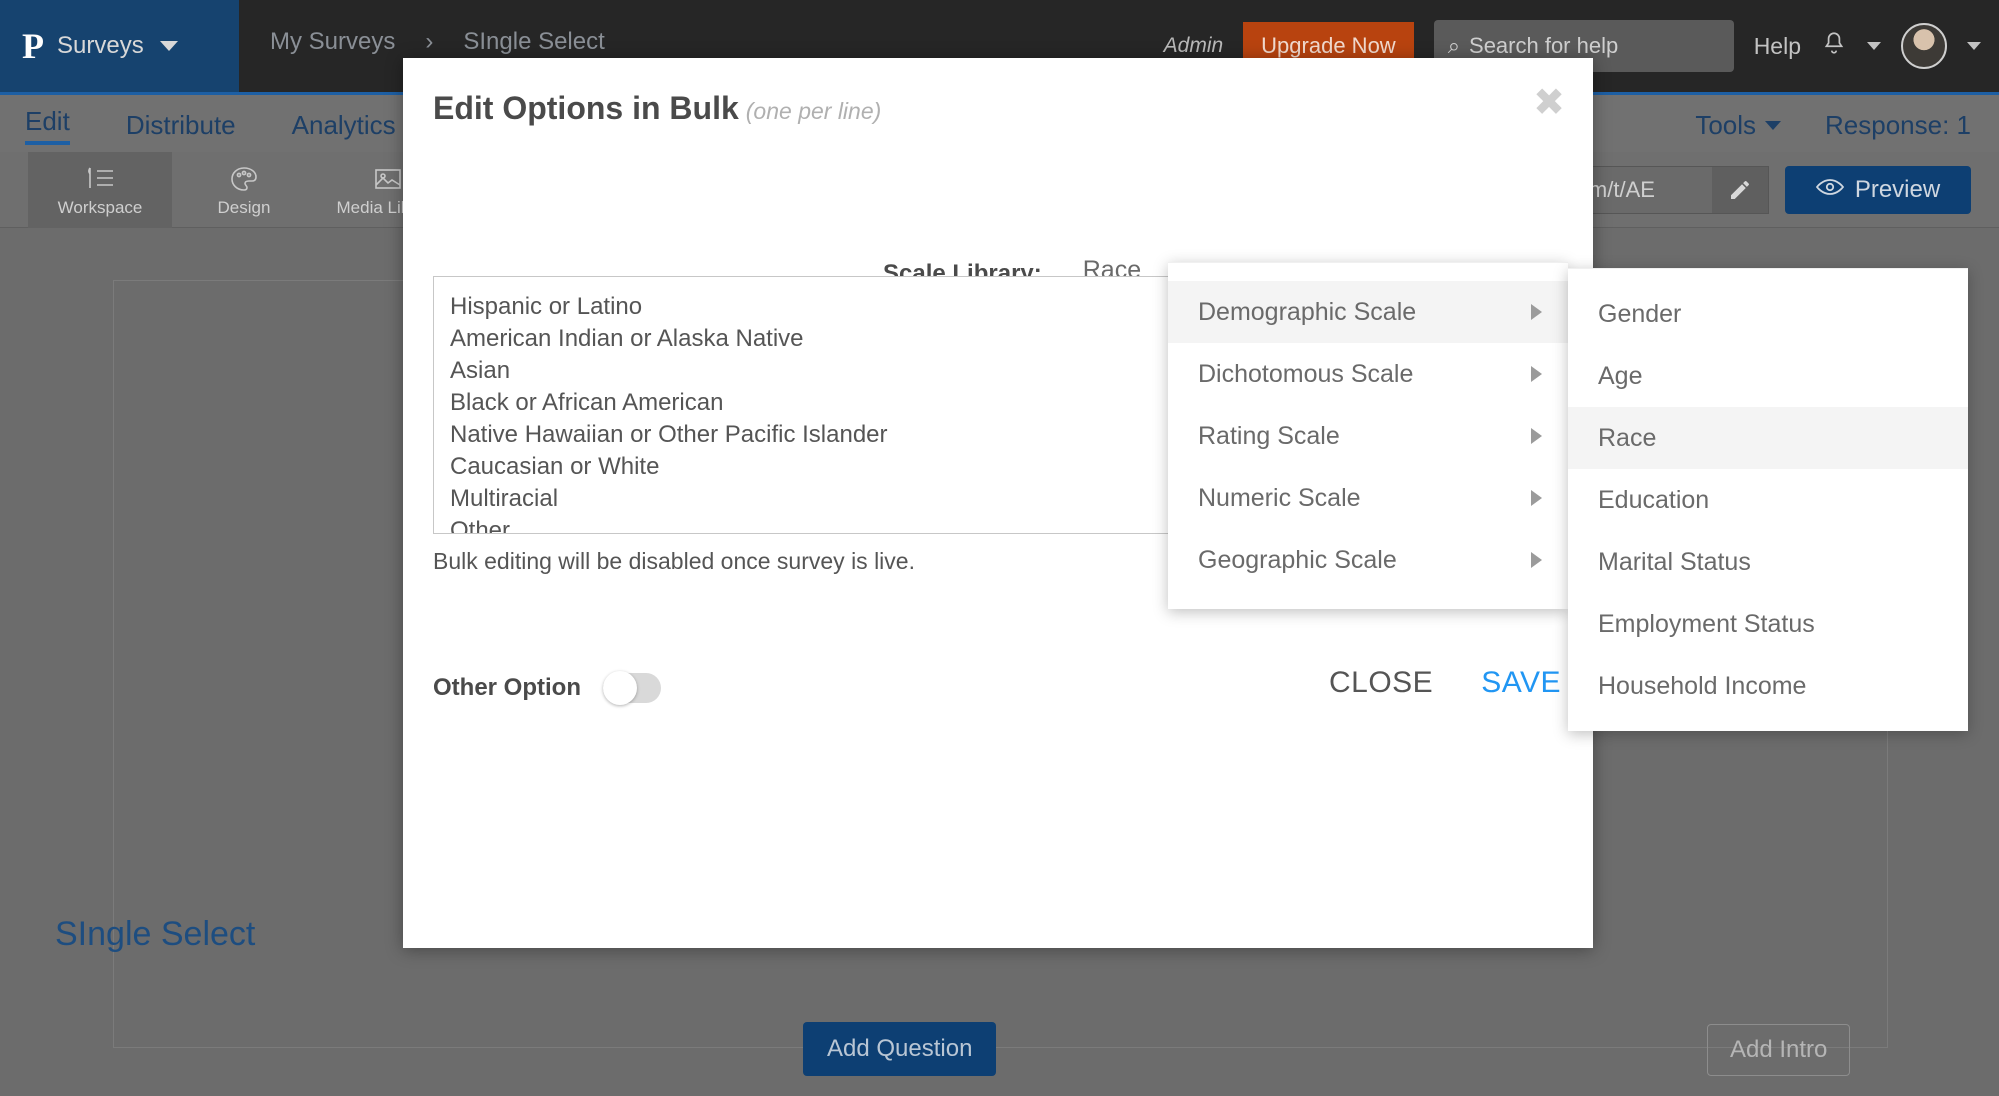  I want to click on brand-home-button: P Surveys, so click(119, 46).